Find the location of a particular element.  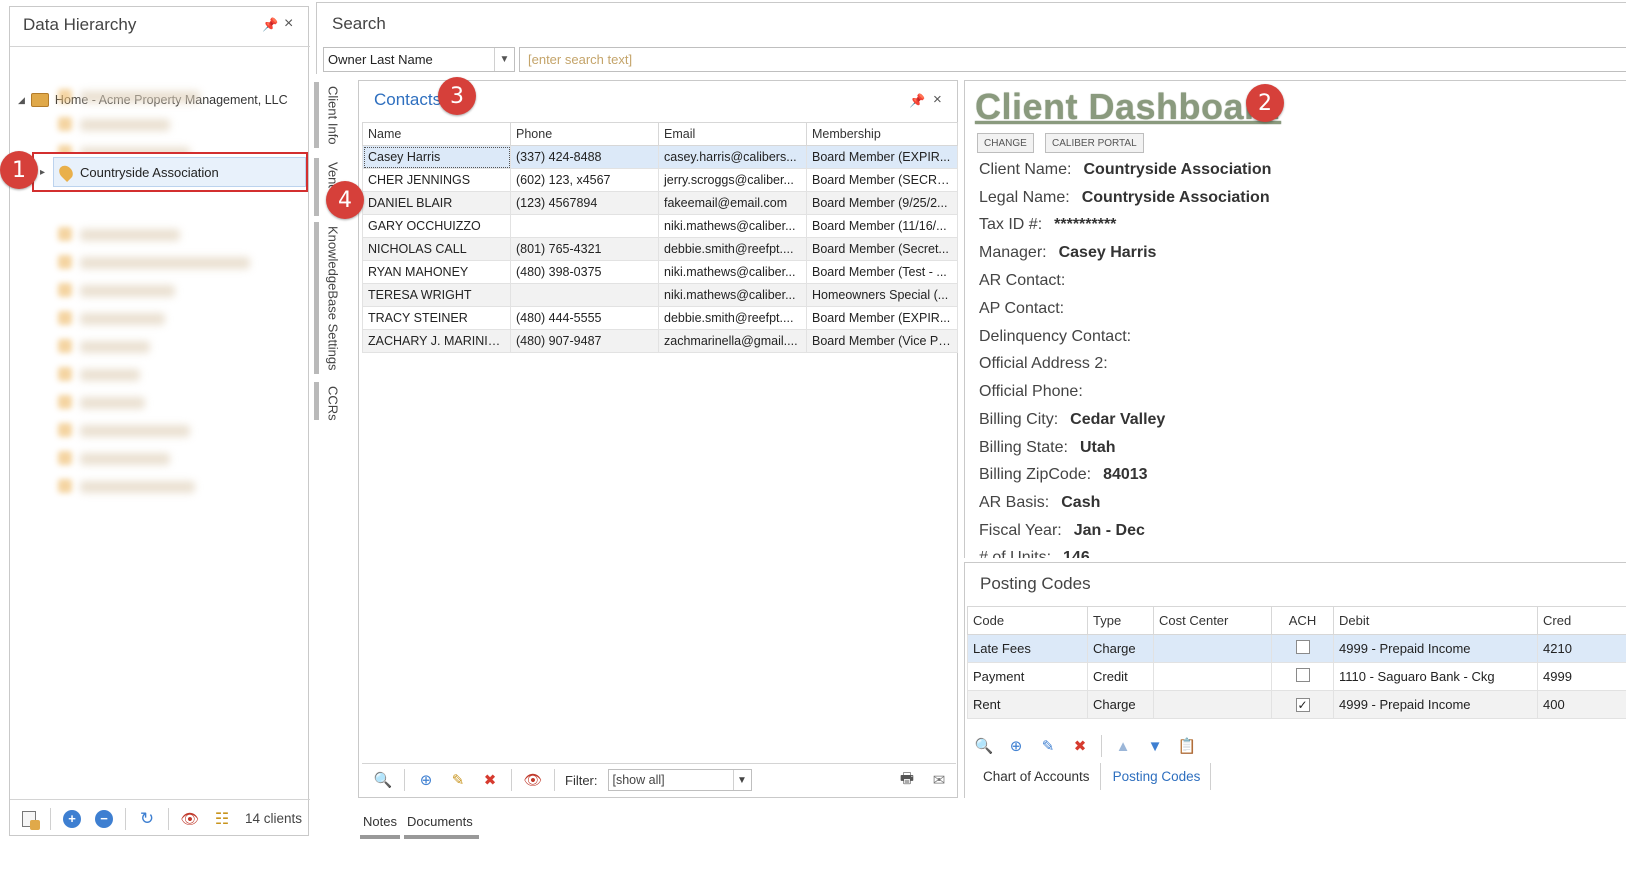

table-row: Rent Charge ✓ 4999 - Prepaid Income 400 is located at coordinates (1296, 704).